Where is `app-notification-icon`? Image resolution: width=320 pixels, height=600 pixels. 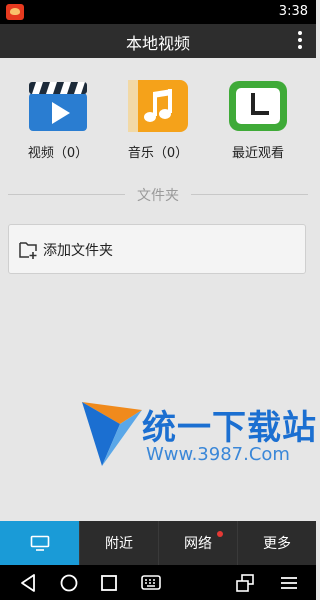 app-notification-icon is located at coordinates (15, 12).